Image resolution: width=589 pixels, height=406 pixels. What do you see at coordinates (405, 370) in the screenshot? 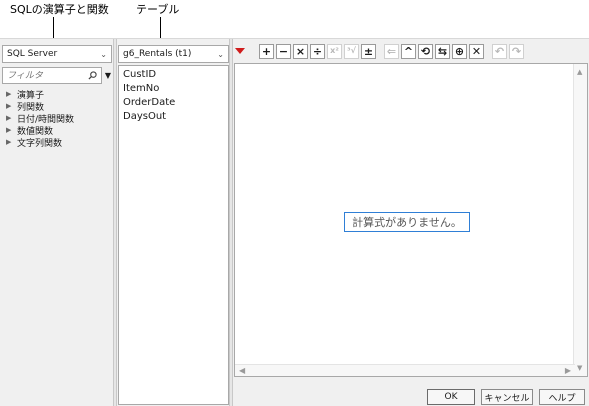
I see `horizontal-scrollbar: ◀ ▶` at bounding box center [405, 370].